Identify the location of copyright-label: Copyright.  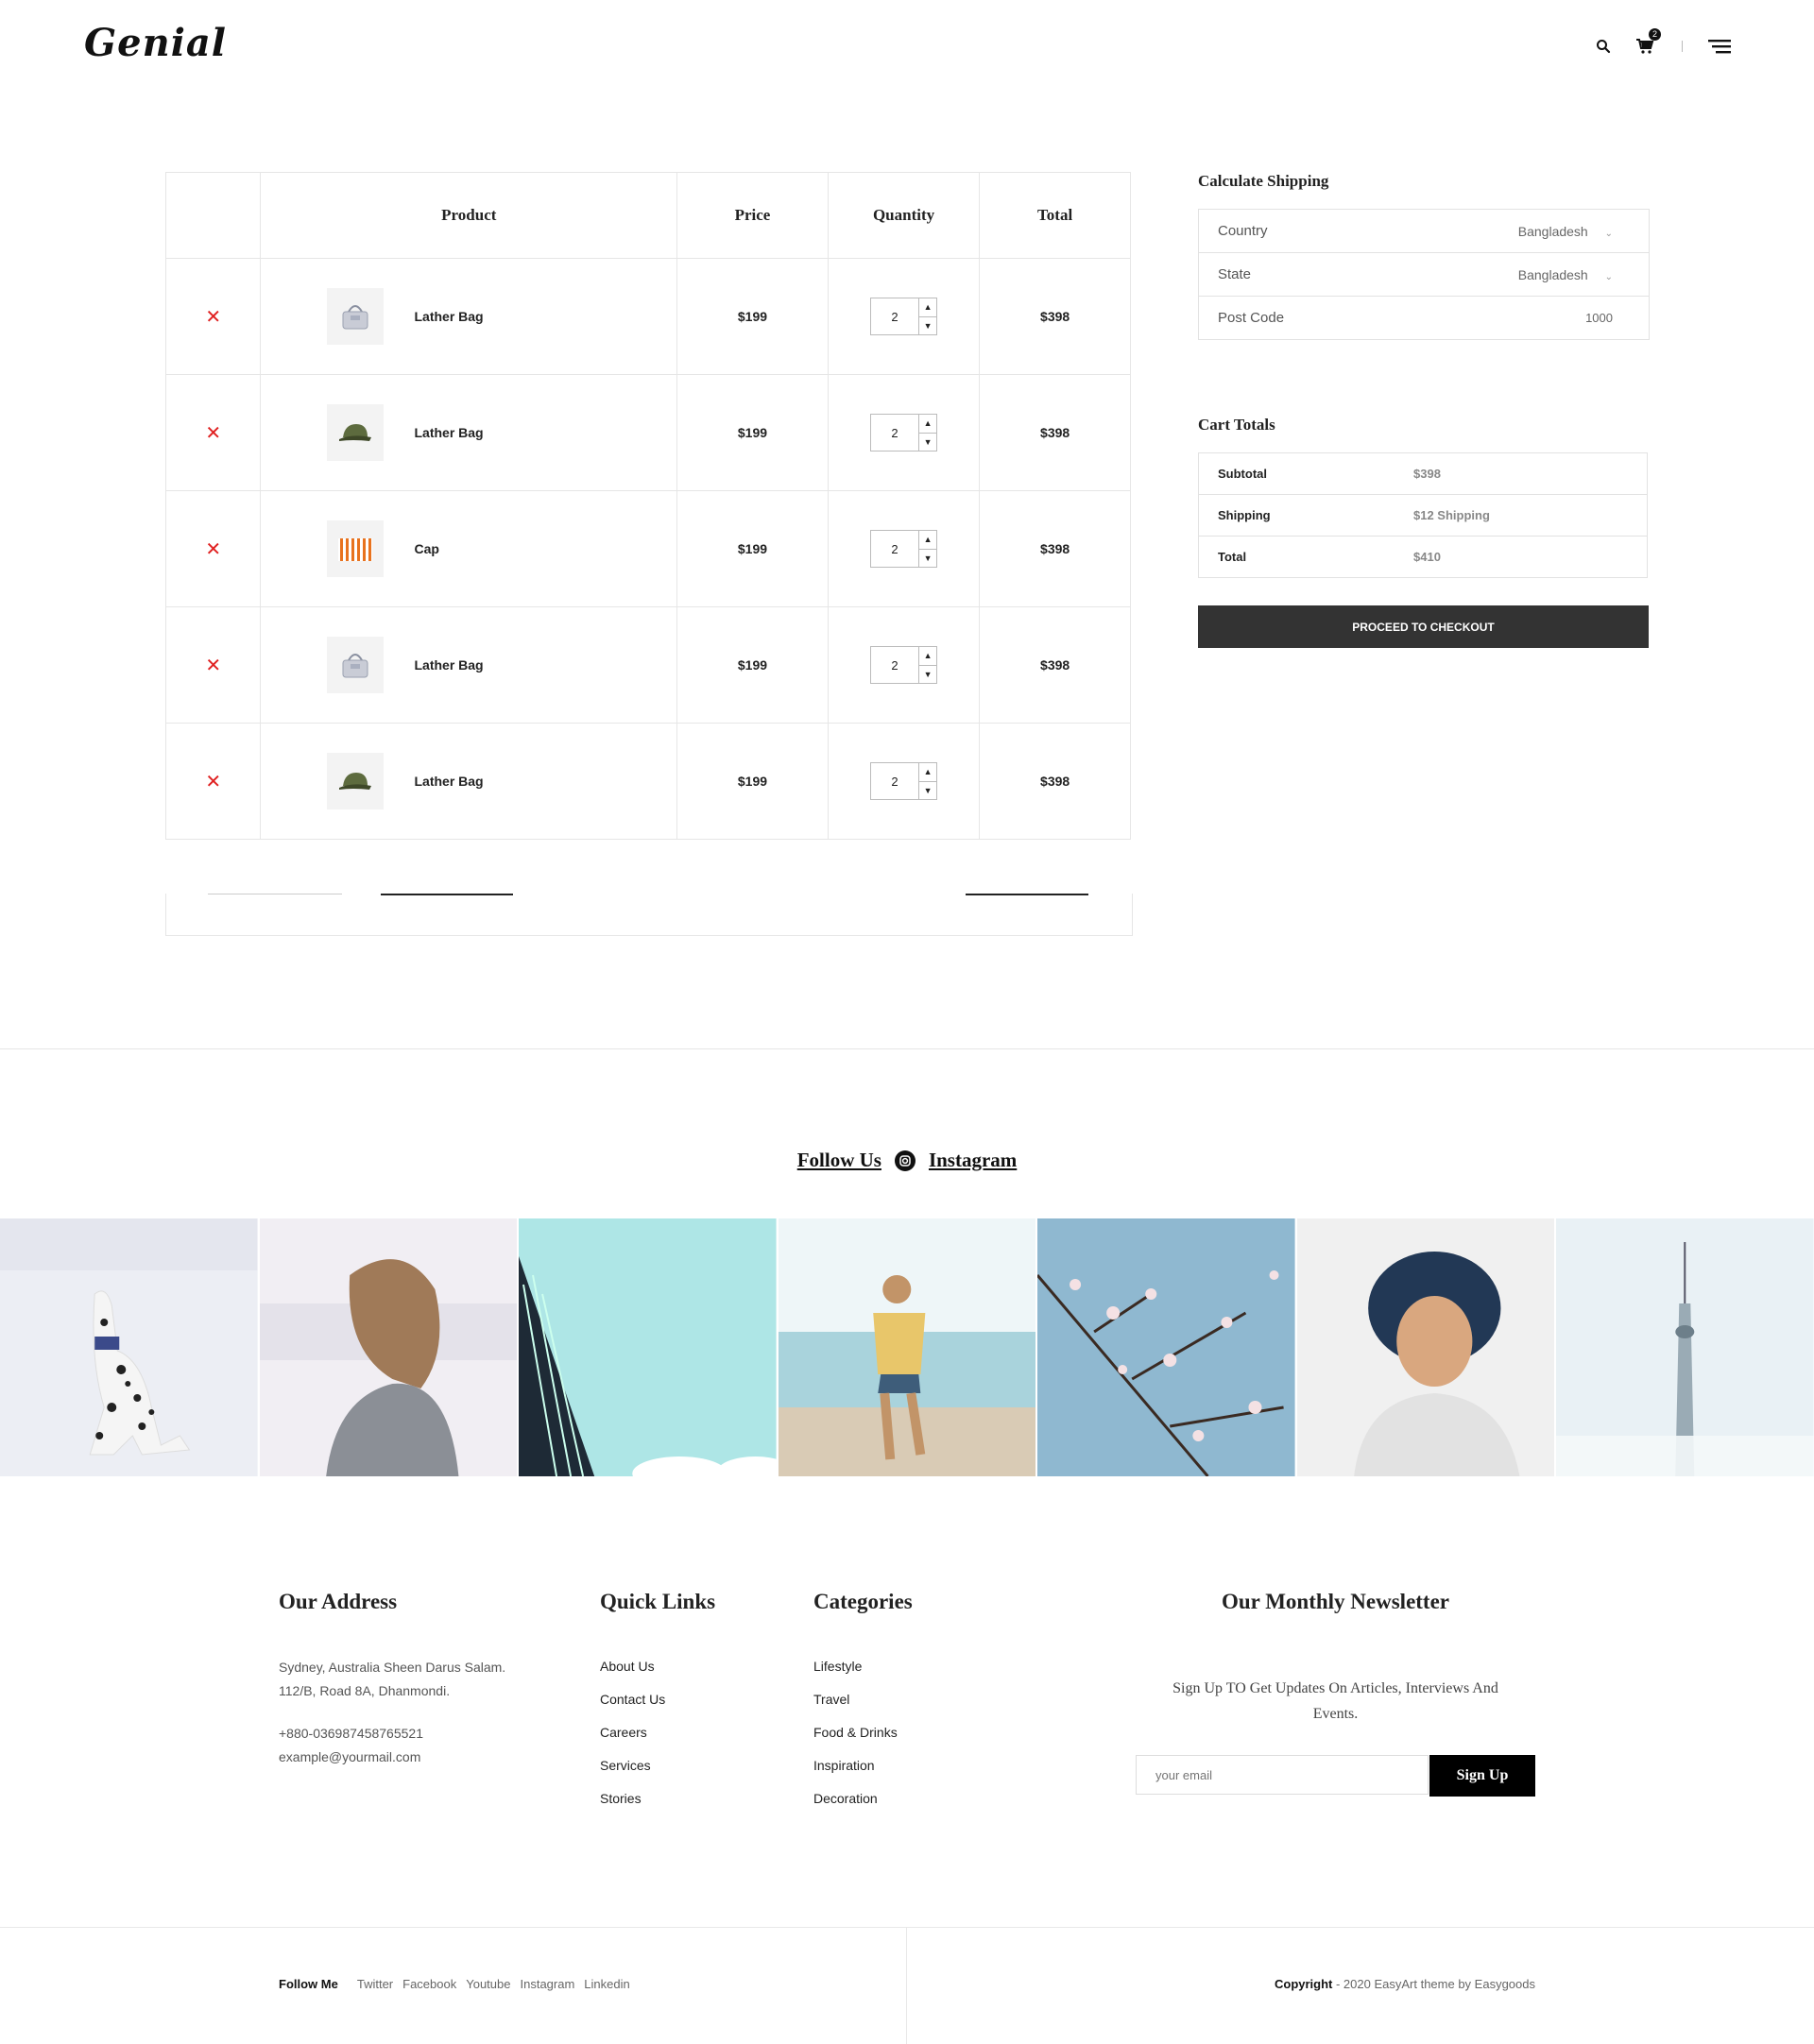
(1304, 1984).